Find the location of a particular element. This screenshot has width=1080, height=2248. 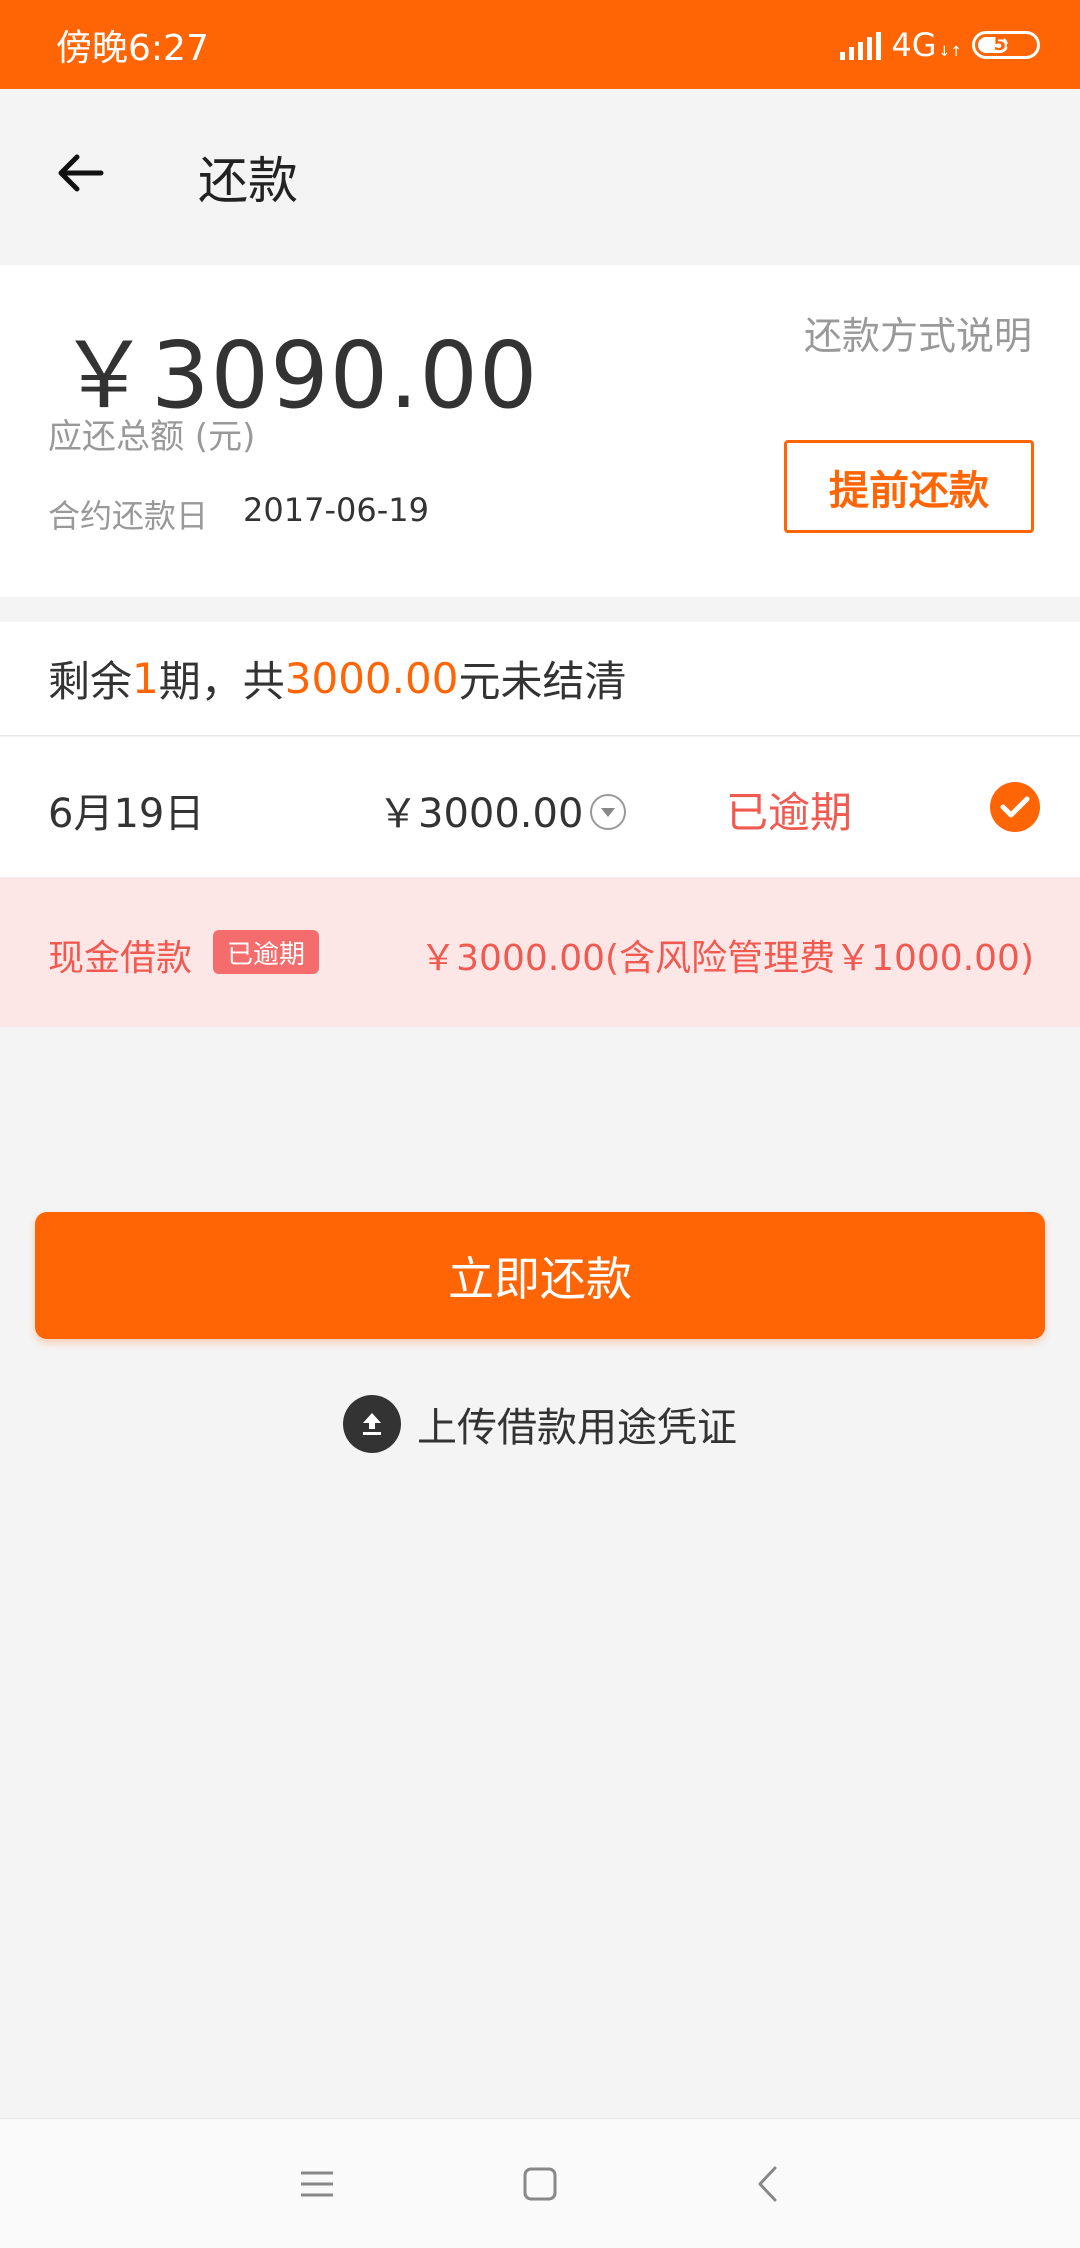

remaining-summary: 剩余 1 期，共 3000.00 元未结清 is located at coordinates (540, 679).